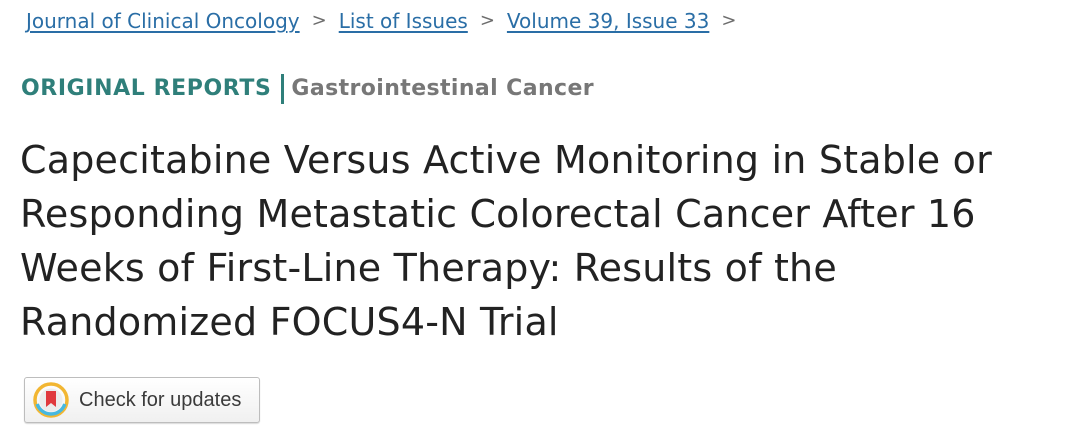 The image size is (1080, 446). What do you see at coordinates (146, 88) in the screenshot?
I see `article-type-label: ORIGINAL REPORTS` at bounding box center [146, 88].